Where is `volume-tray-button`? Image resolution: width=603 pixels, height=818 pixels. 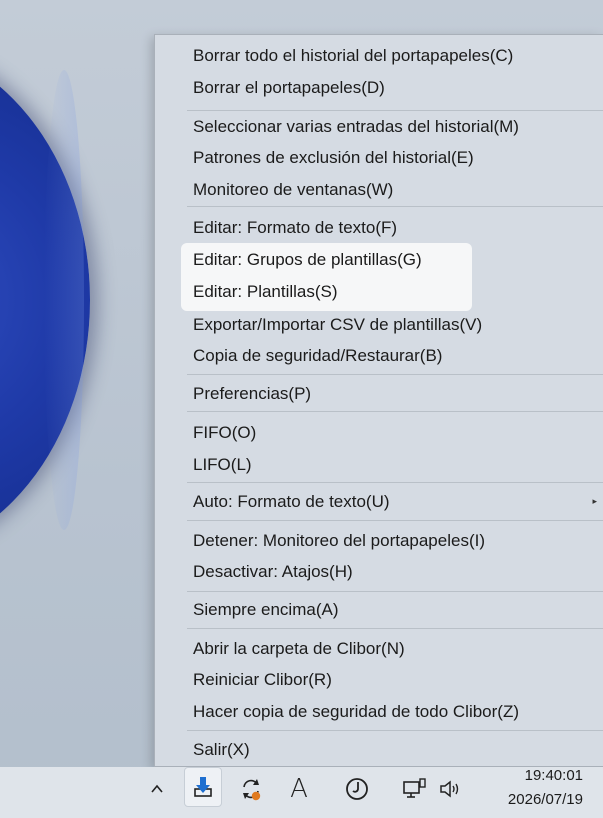
volume-tray-button is located at coordinates (450, 789).